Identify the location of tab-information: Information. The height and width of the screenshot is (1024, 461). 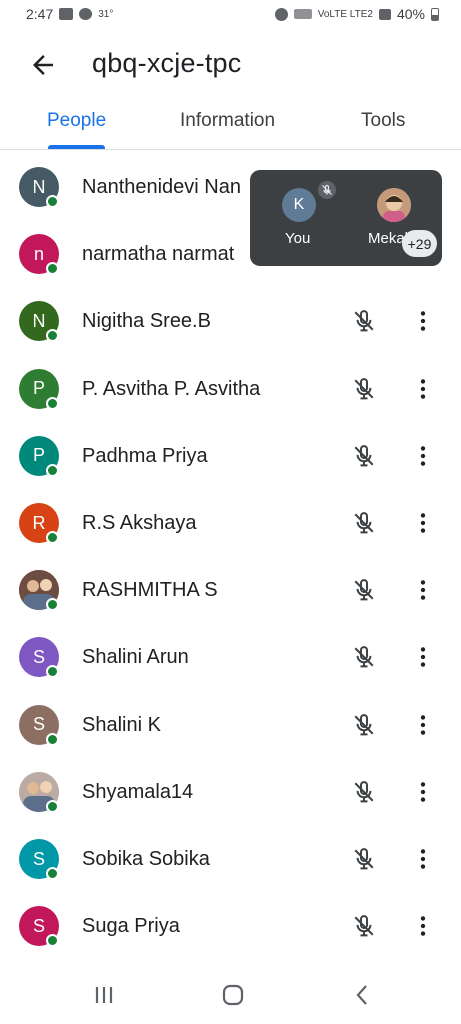
(227, 121).